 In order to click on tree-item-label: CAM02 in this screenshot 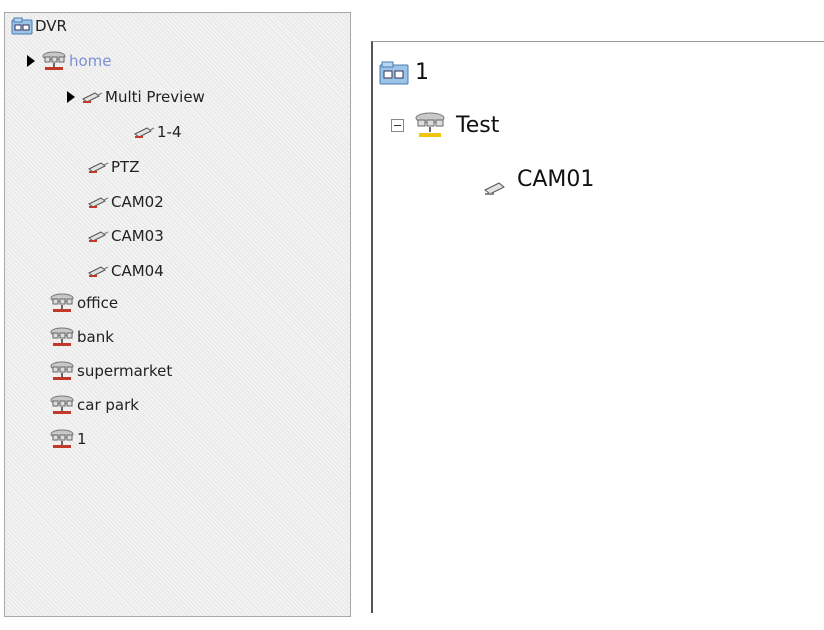, I will do `click(137, 202)`.